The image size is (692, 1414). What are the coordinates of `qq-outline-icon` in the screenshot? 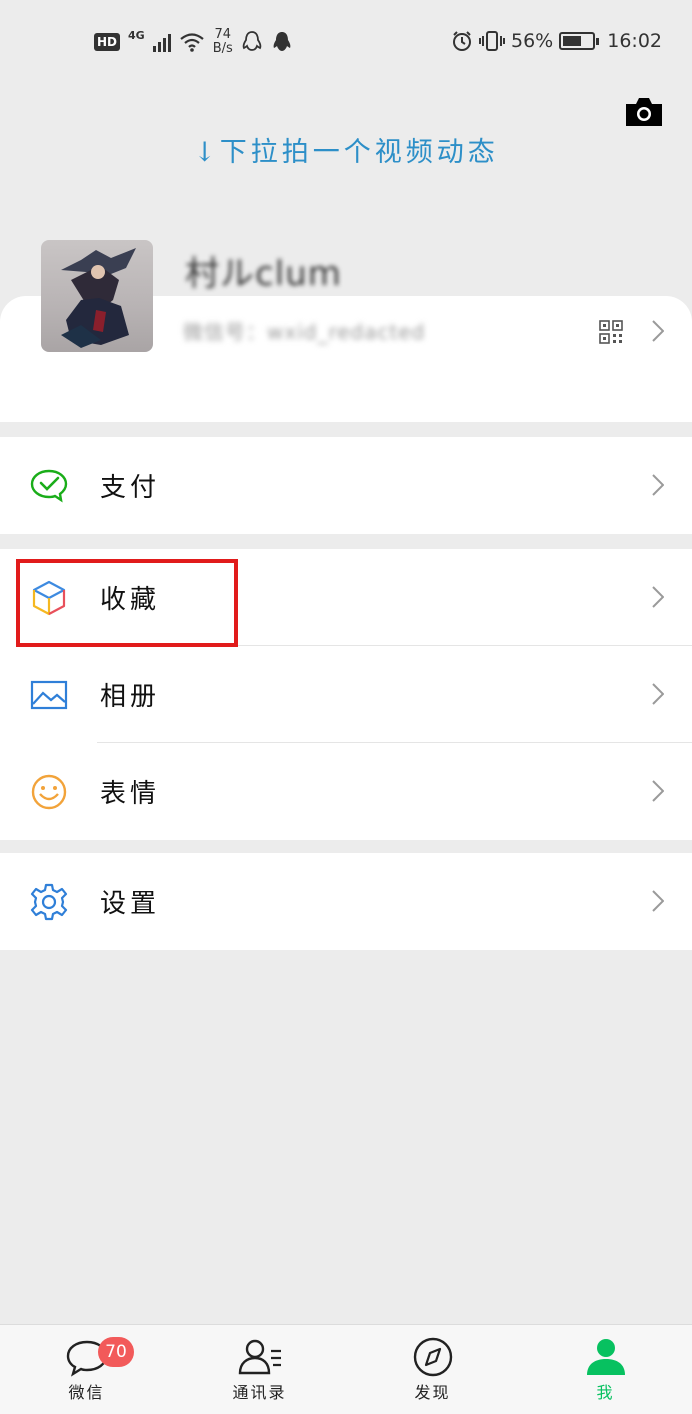 It's located at (252, 41).